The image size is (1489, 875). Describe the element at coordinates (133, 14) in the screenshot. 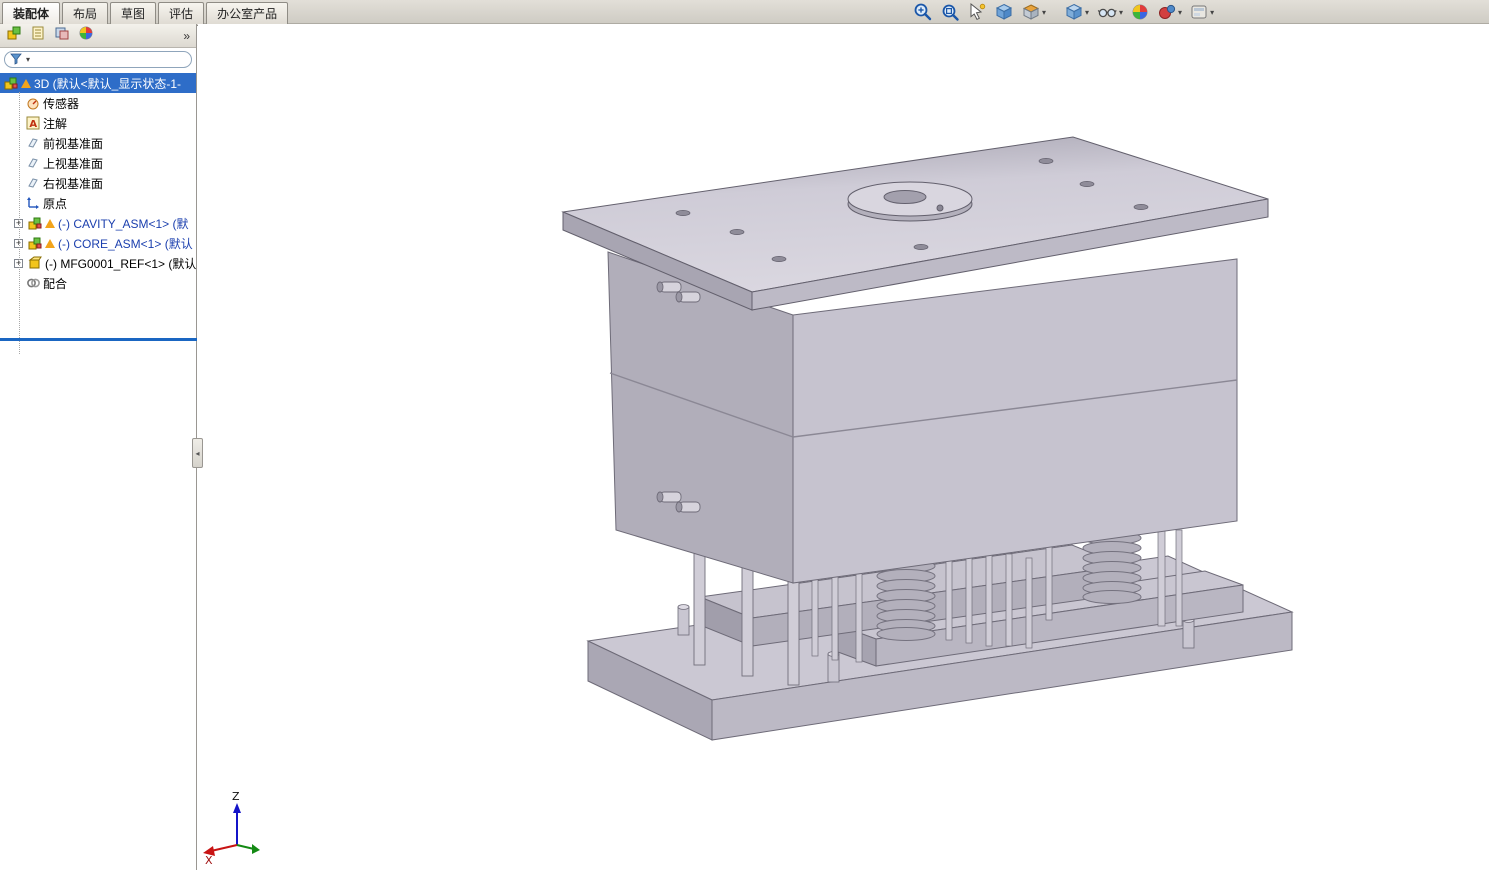

I see `tab-sketch: 草图` at that location.